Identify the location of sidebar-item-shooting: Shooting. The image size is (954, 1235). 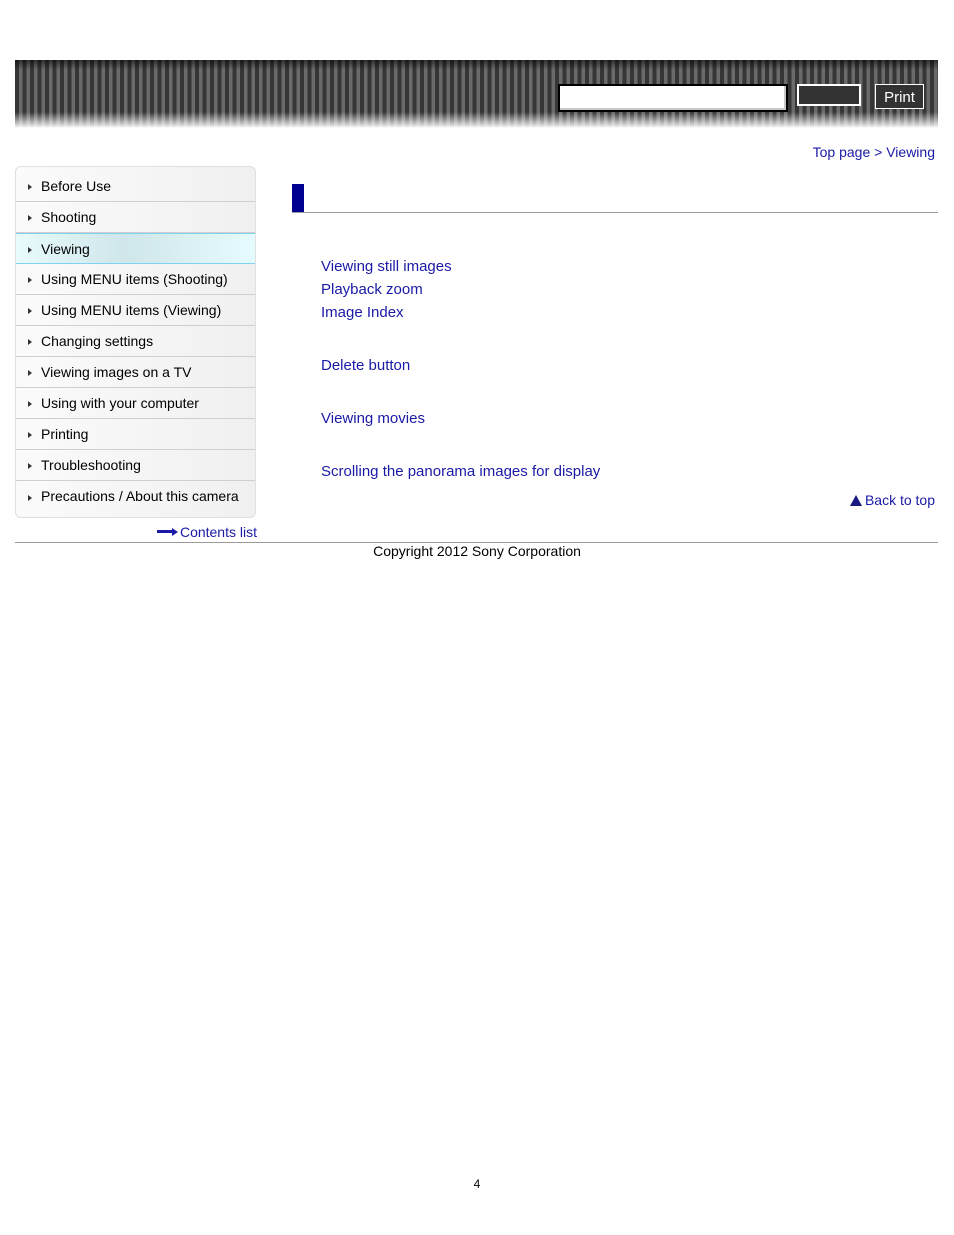
(135, 217).